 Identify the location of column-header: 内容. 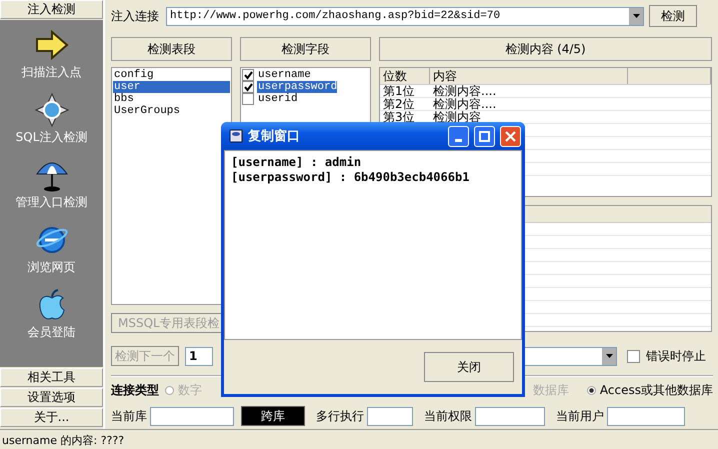
(529, 76).